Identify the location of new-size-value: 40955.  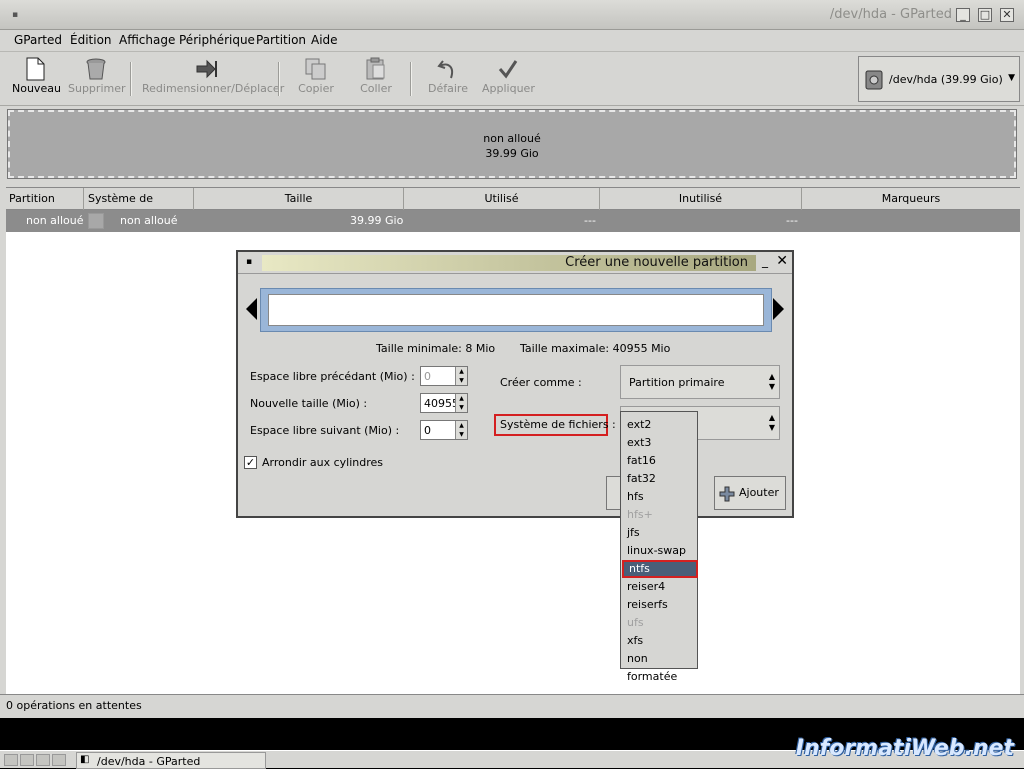
(441, 403).